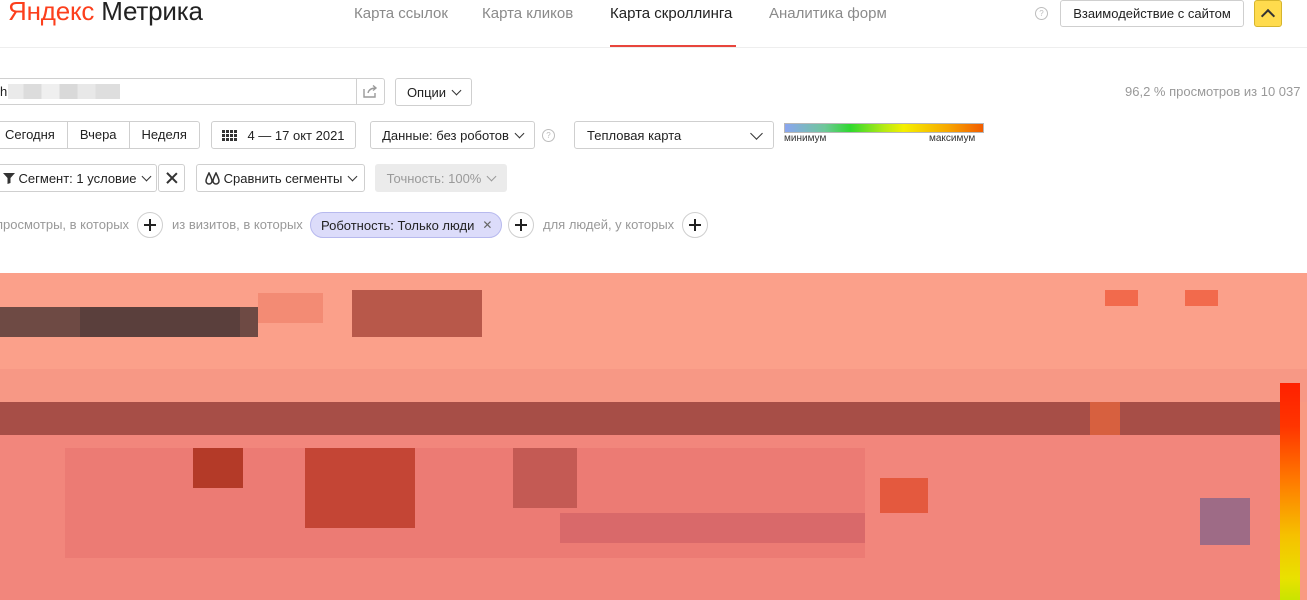  I want to click on period-presets: Сегодня Вчера Неделя, so click(100, 135).